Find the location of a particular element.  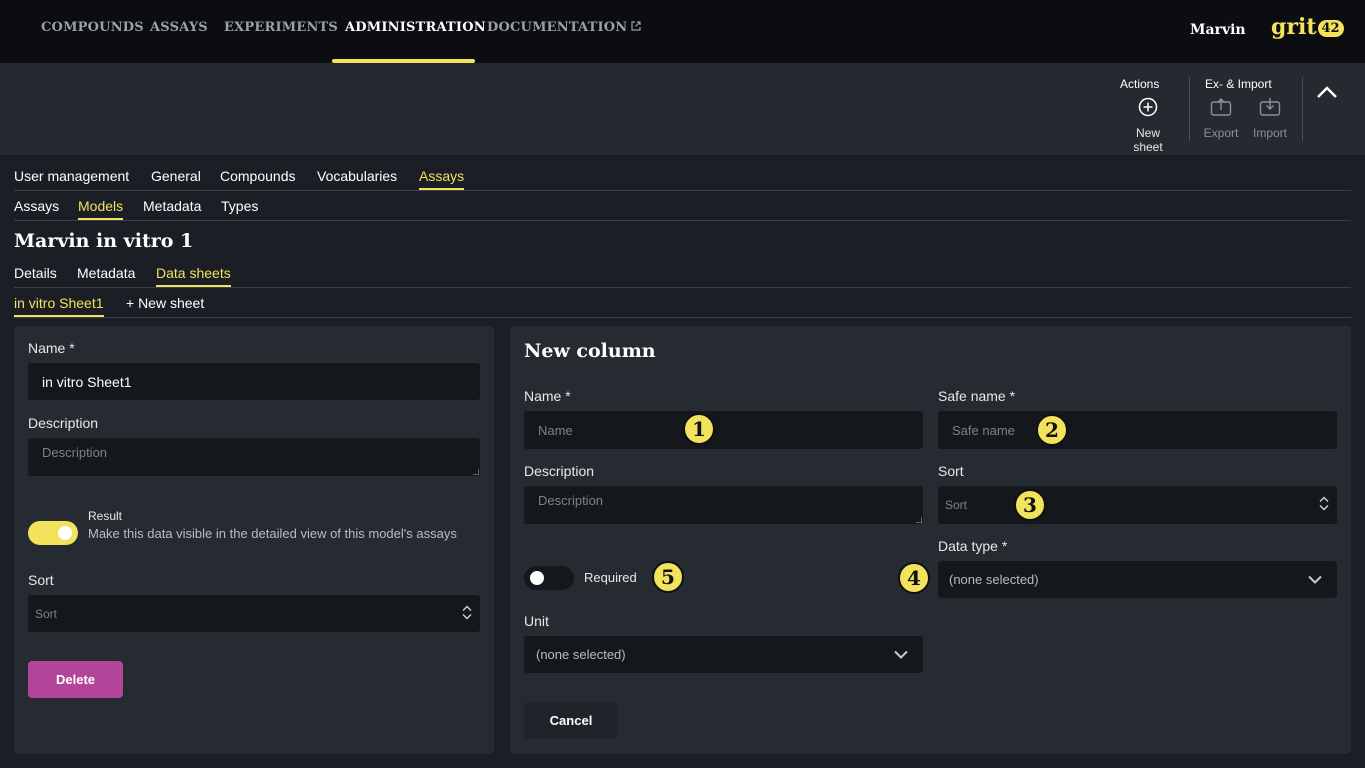

safe-name-placeholder: Safe name is located at coordinates (983, 430).